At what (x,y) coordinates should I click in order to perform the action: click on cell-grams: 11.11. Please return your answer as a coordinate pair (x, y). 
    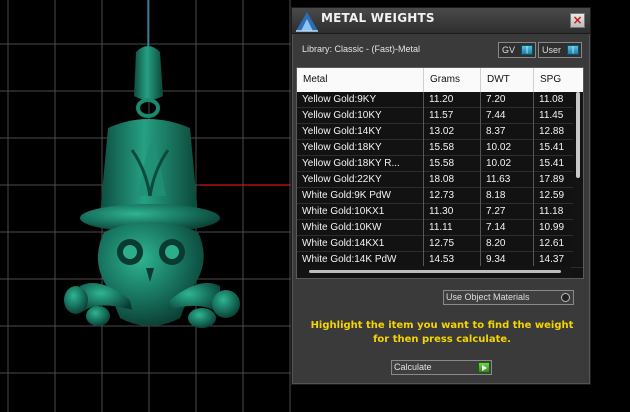
    Looking at the image, I should click on (452, 228).